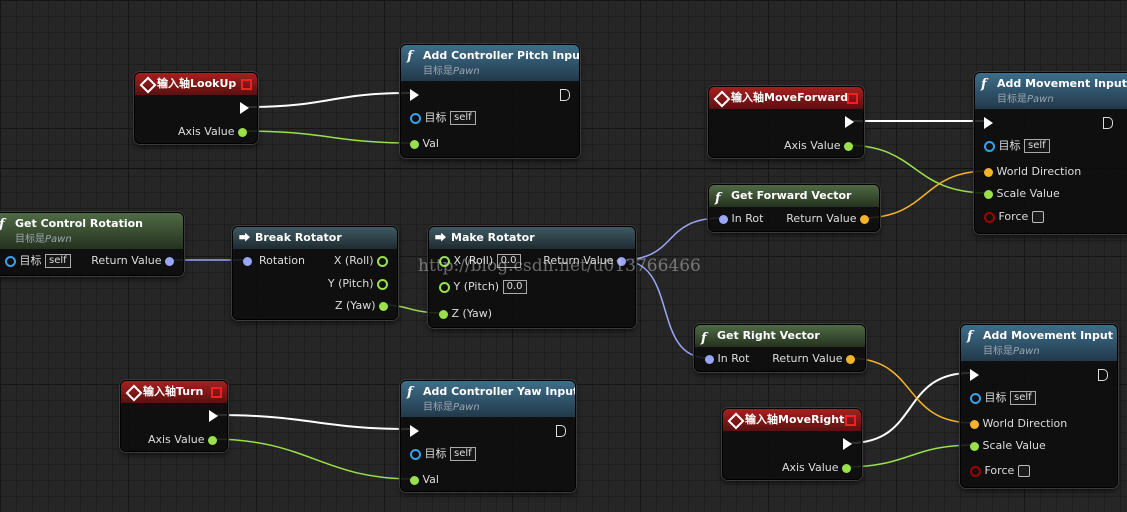 The height and width of the screenshot is (512, 1127). What do you see at coordinates (490, 63) in the screenshot?
I see `node-header: f Add Controller Pitch Input 目标是Pawn` at bounding box center [490, 63].